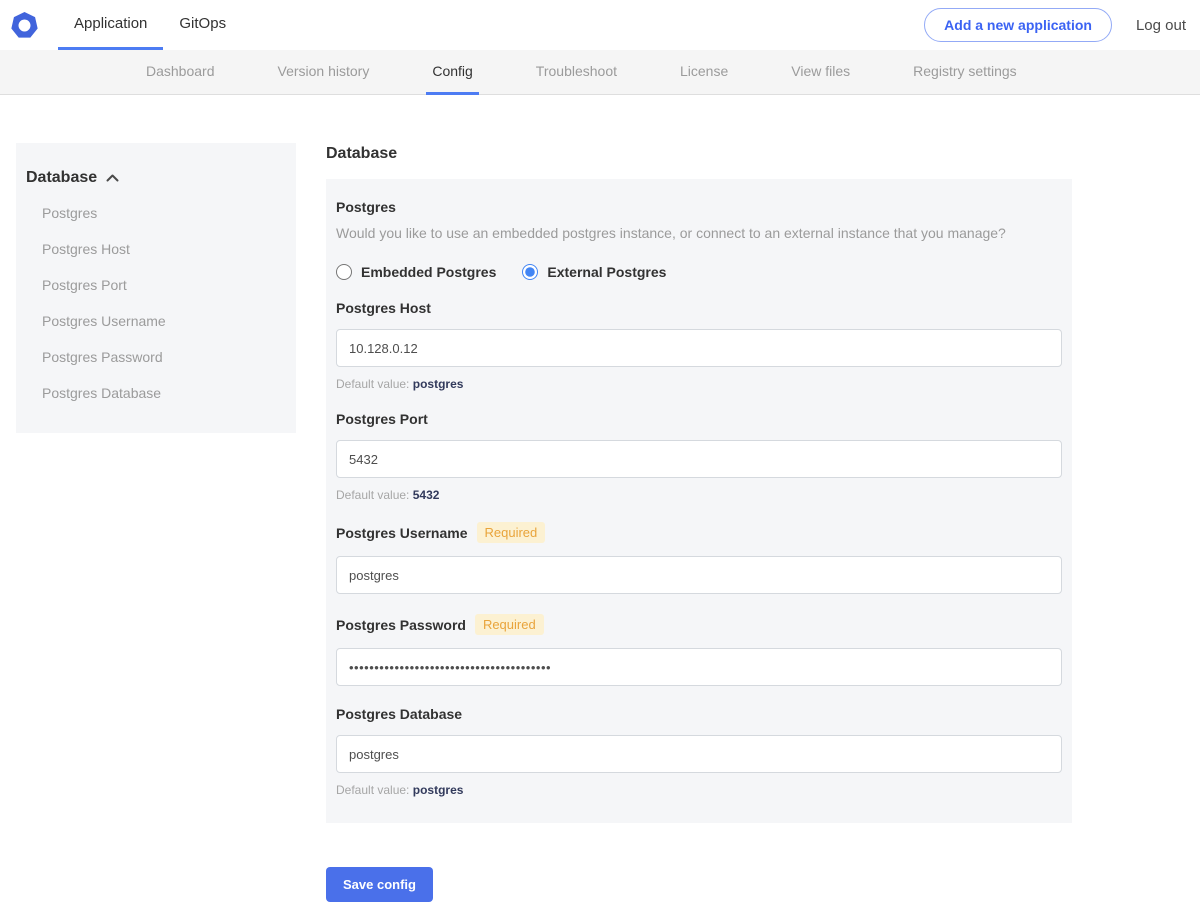 This screenshot has height=902, width=1200. I want to click on sidebar-item-postgres-port: Postgres Port, so click(156, 285).